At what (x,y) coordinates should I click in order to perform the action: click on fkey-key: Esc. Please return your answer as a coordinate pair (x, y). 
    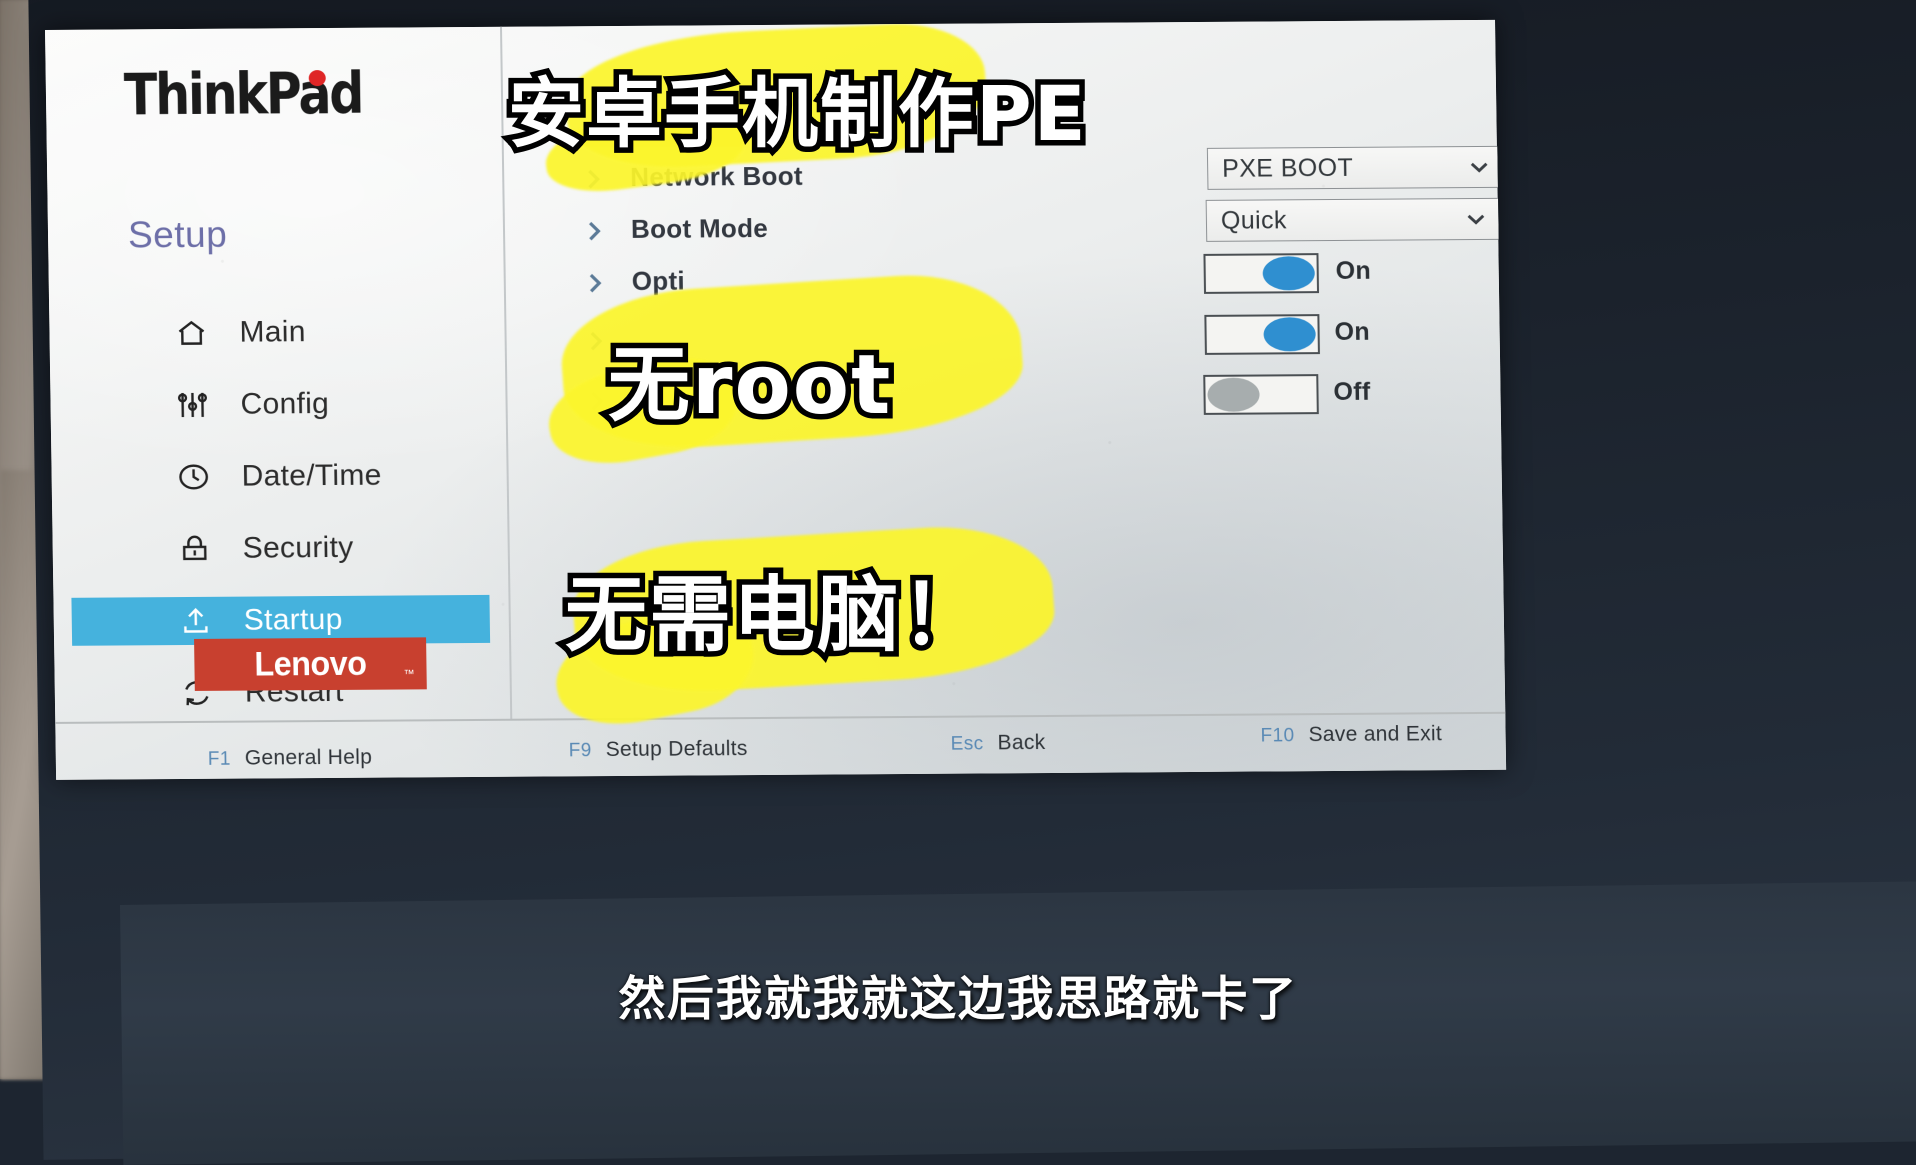
    Looking at the image, I should click on (967, 744).